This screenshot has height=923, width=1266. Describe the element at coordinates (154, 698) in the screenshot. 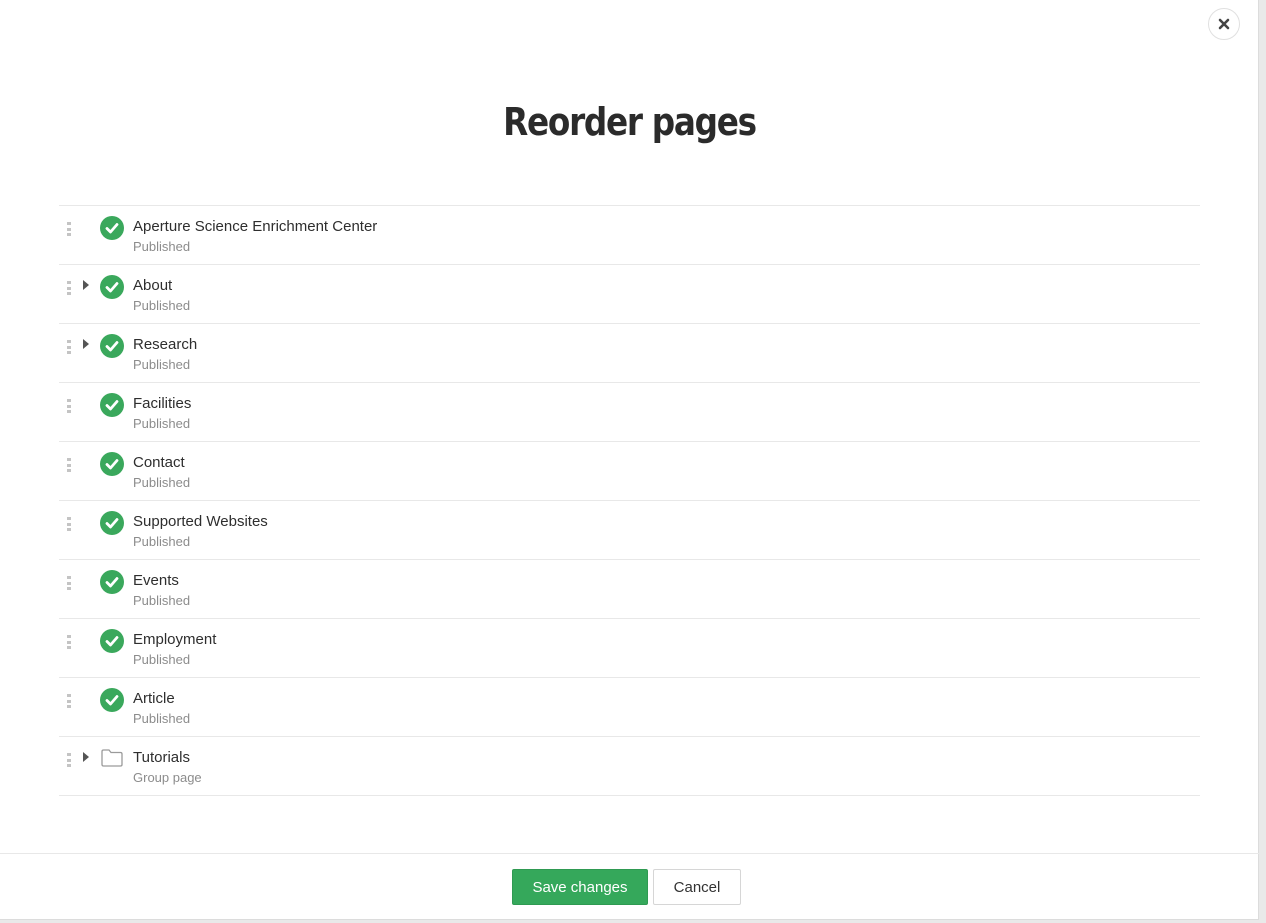

I see `page-name: Article` at that location.